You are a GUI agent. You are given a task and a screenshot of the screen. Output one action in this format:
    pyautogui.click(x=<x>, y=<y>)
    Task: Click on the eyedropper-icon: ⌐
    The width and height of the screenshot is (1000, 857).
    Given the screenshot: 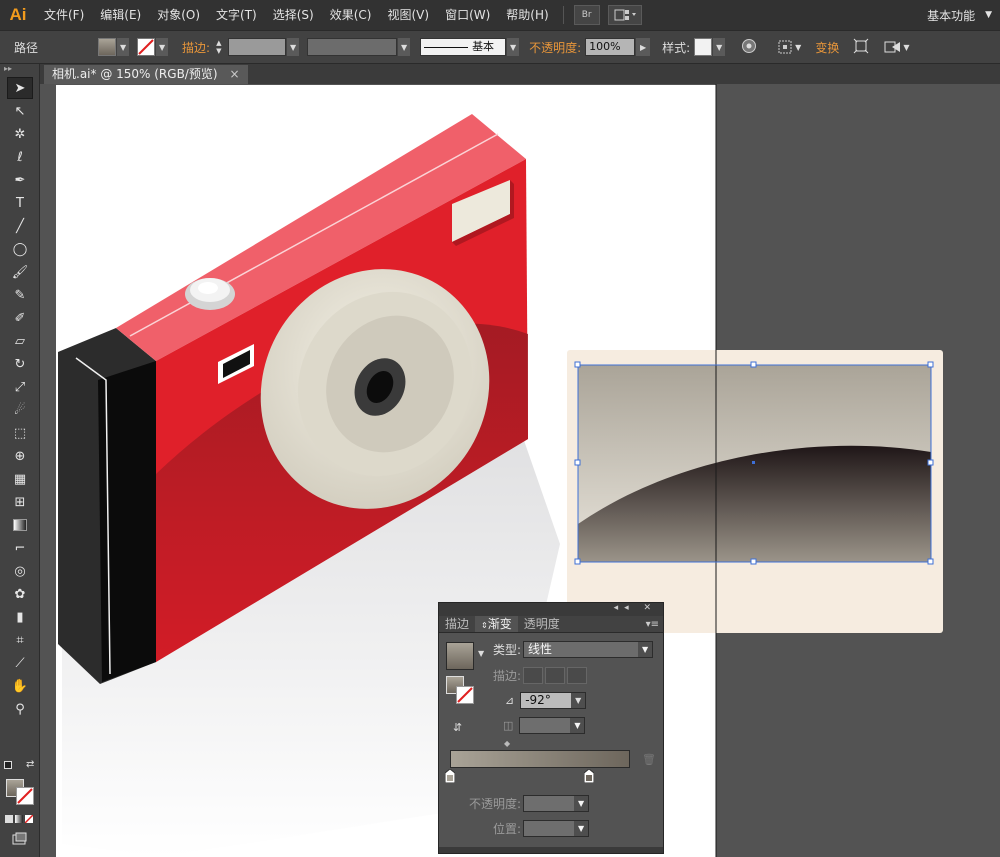 What is the action you would take?
    pyautogui.click(x=20, y=548)
    